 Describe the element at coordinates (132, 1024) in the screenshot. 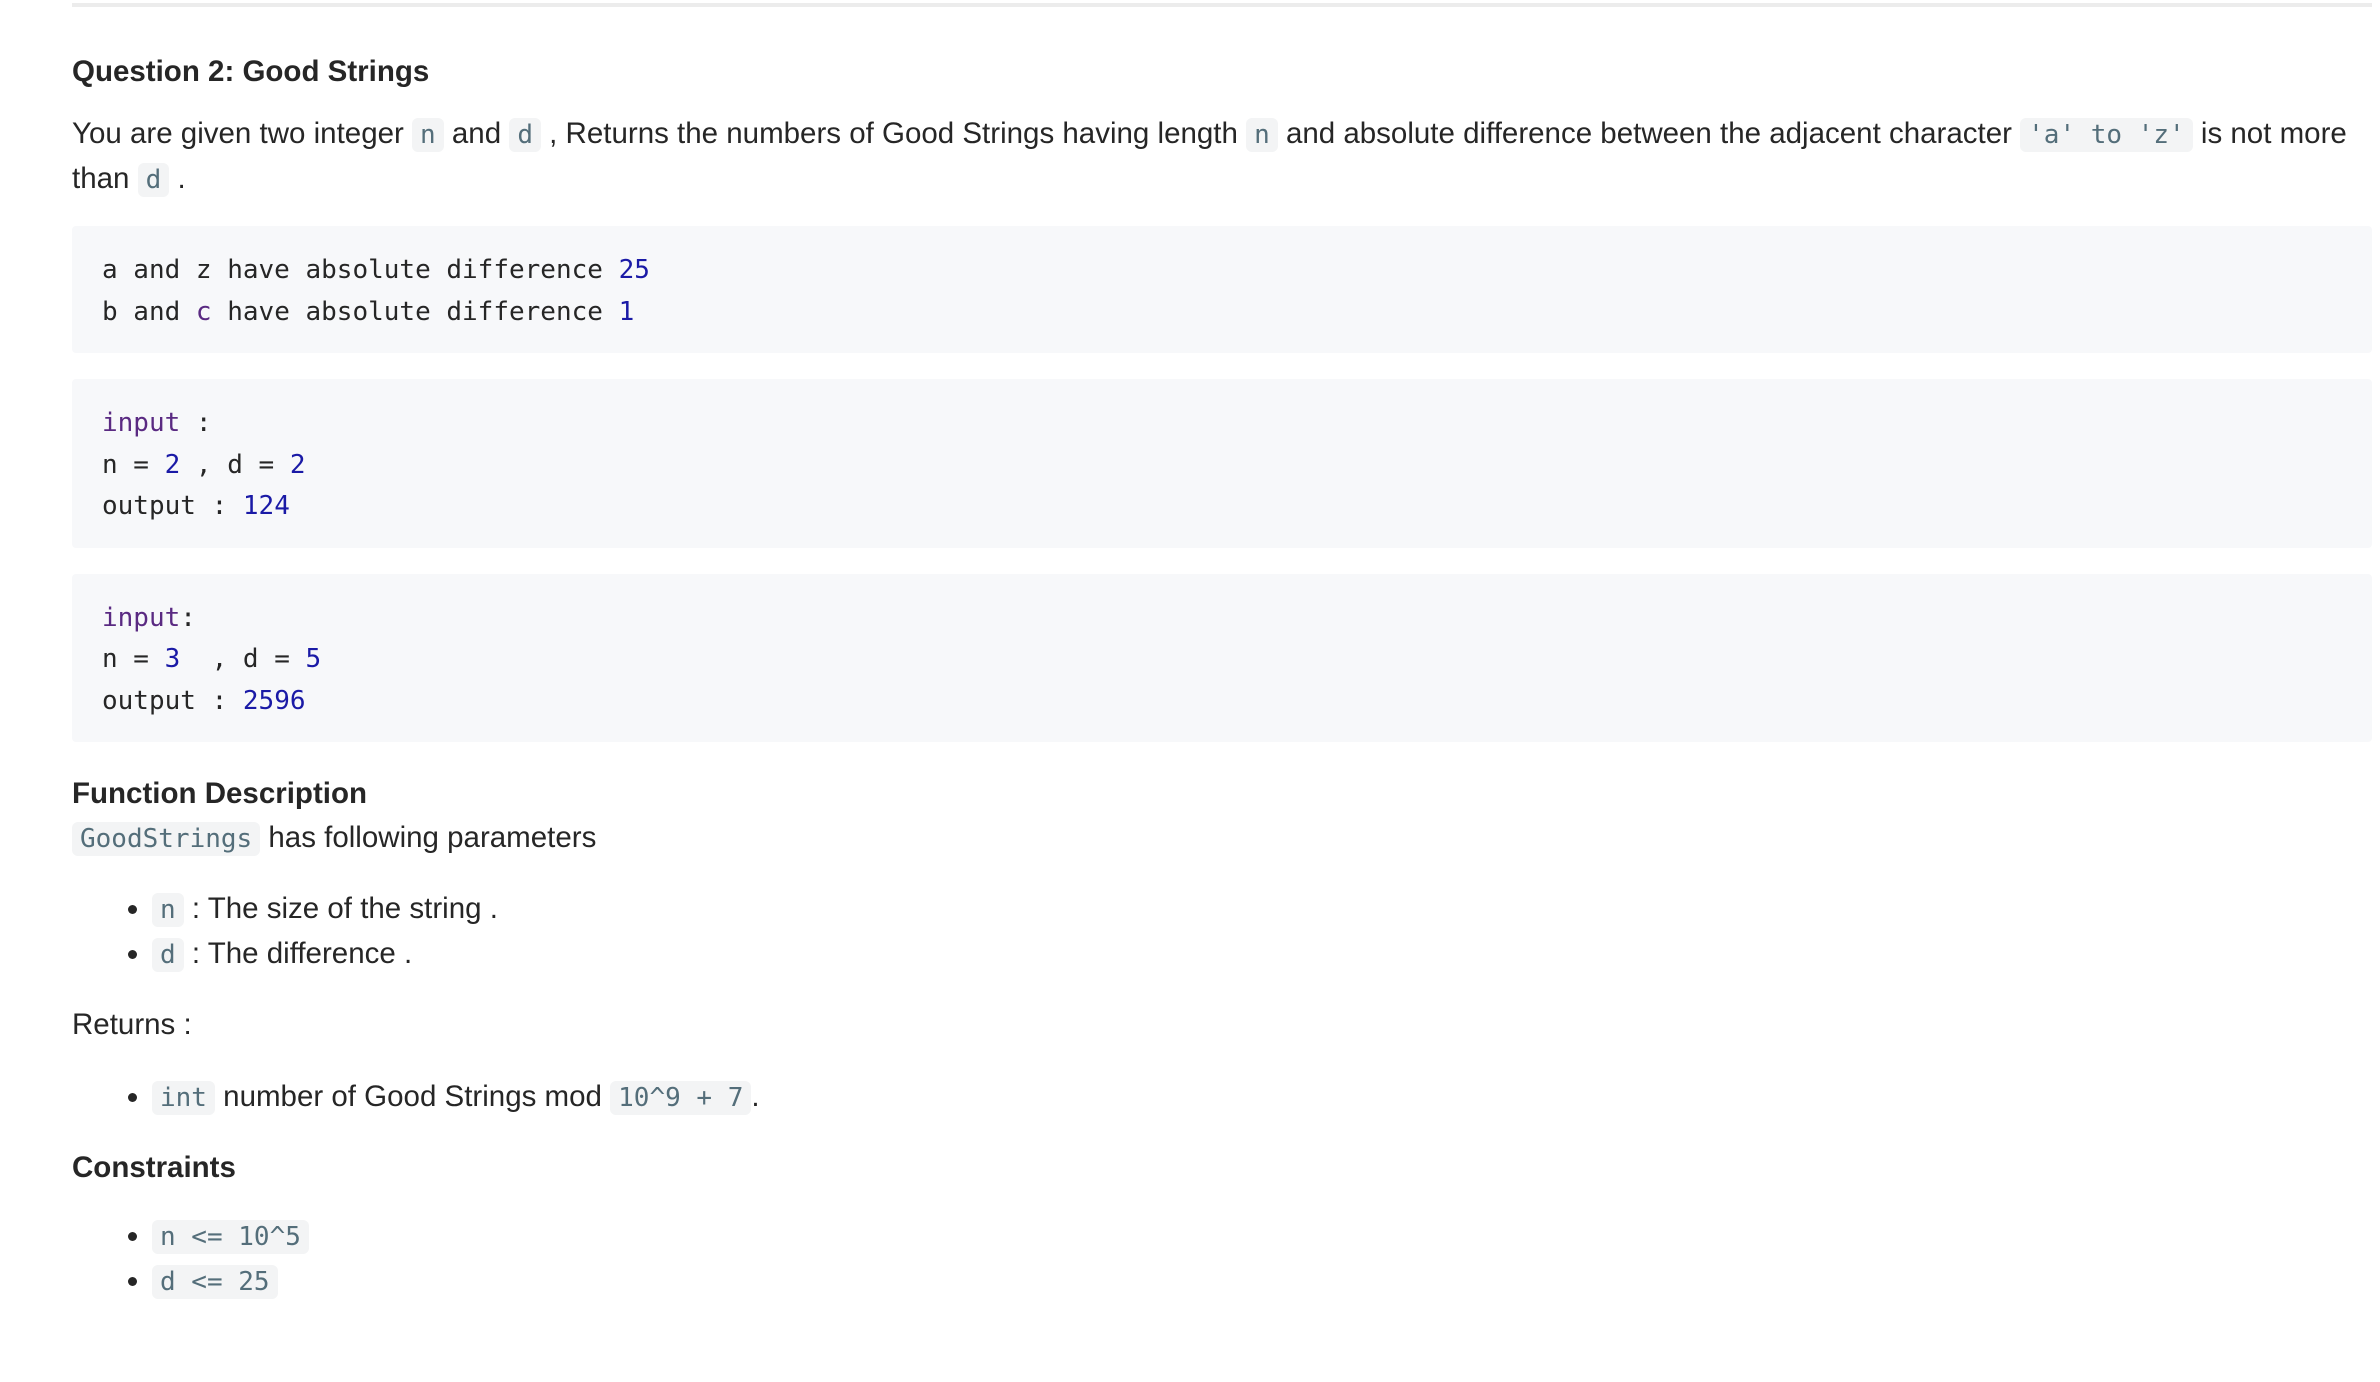

I see `returns-heading: Returns :` at that location.